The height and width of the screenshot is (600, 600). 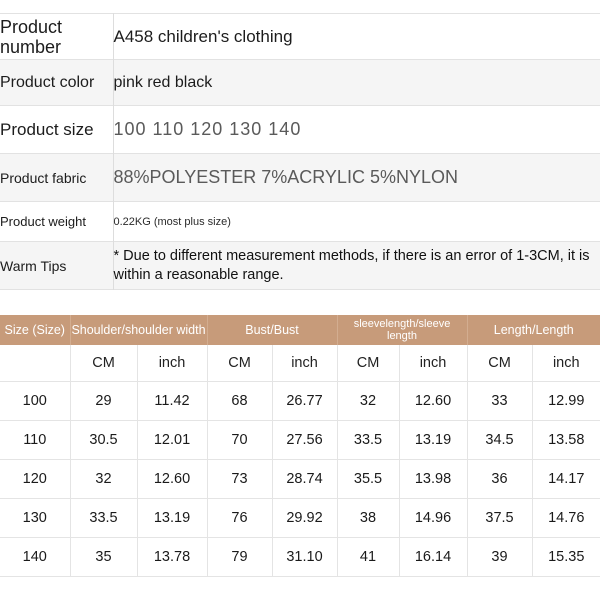 I want to click on cell-sleeve-inch: 12.60, so click(x=433, y=401).